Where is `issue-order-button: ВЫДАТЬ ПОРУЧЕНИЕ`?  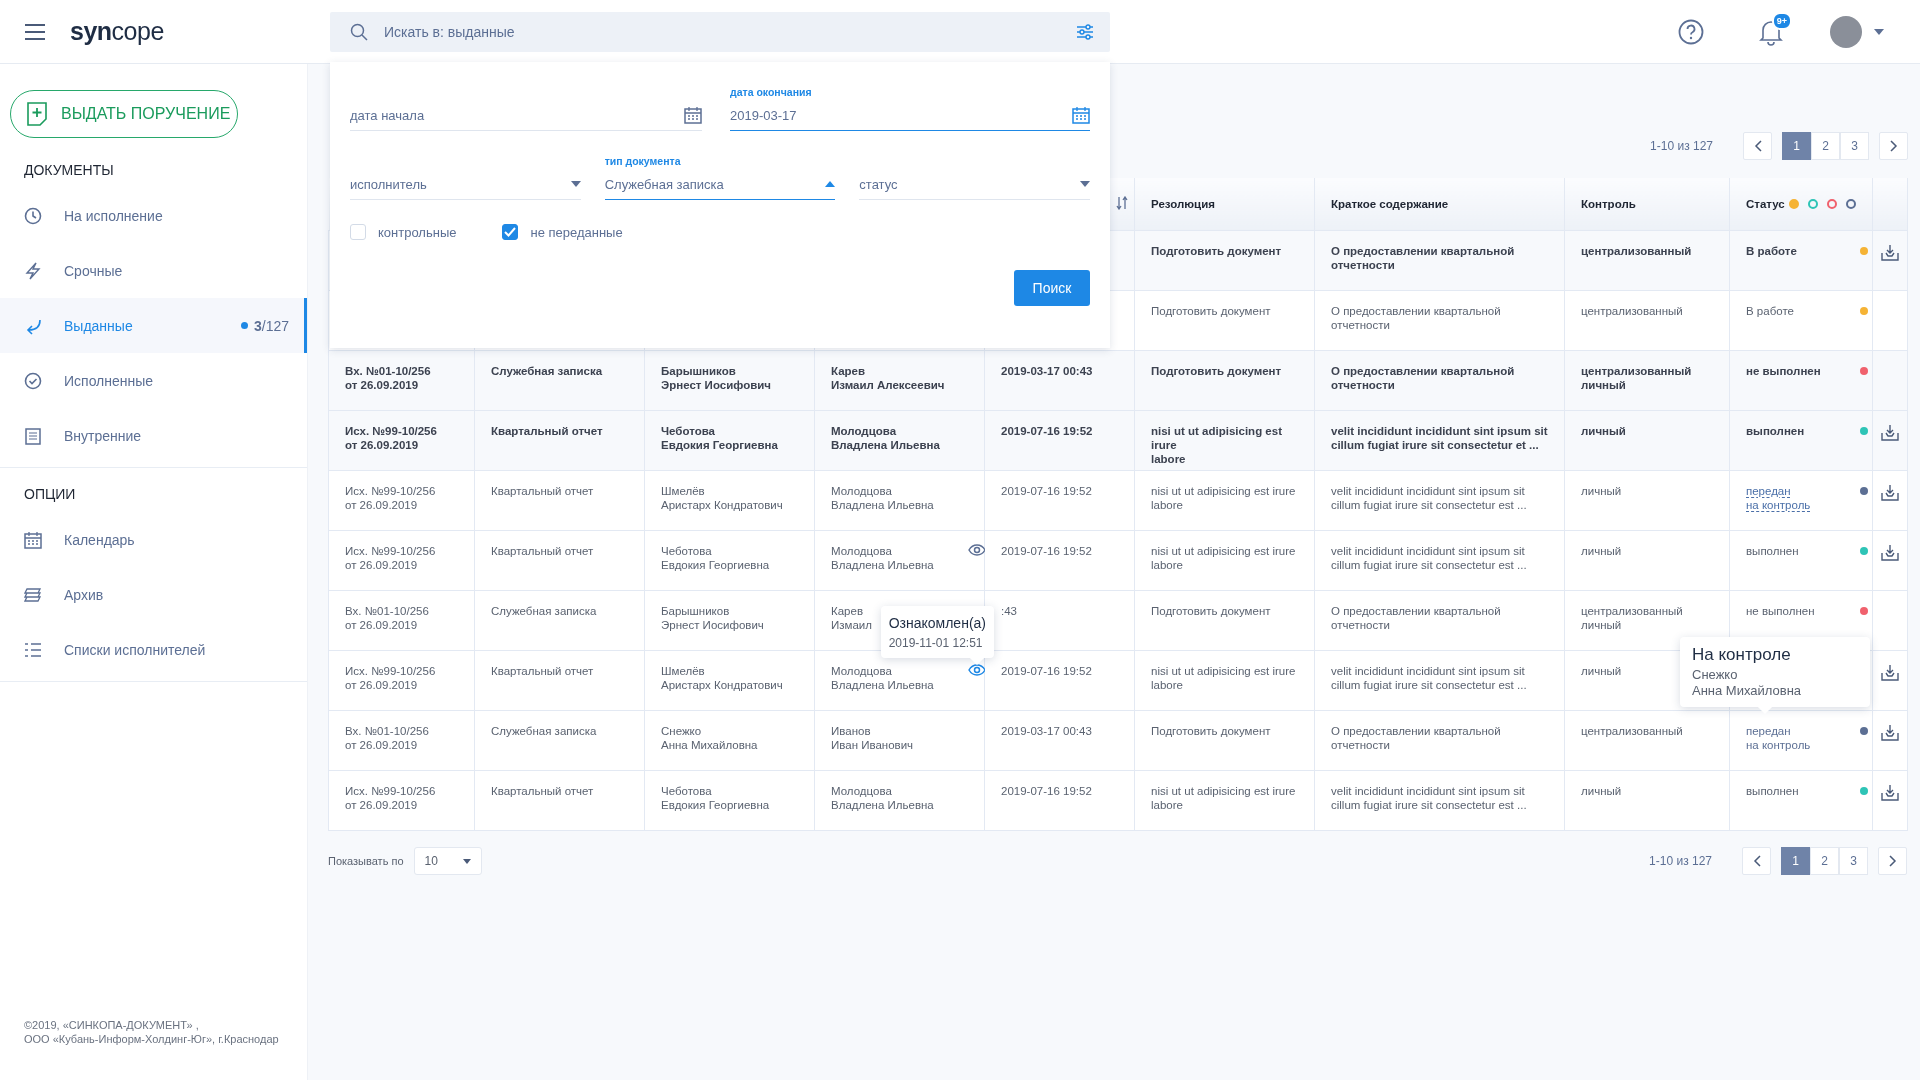
issue-order-button: ВЫДАТЬ ПОРУЧЕНИЕ is located at coordinates (124, 114).